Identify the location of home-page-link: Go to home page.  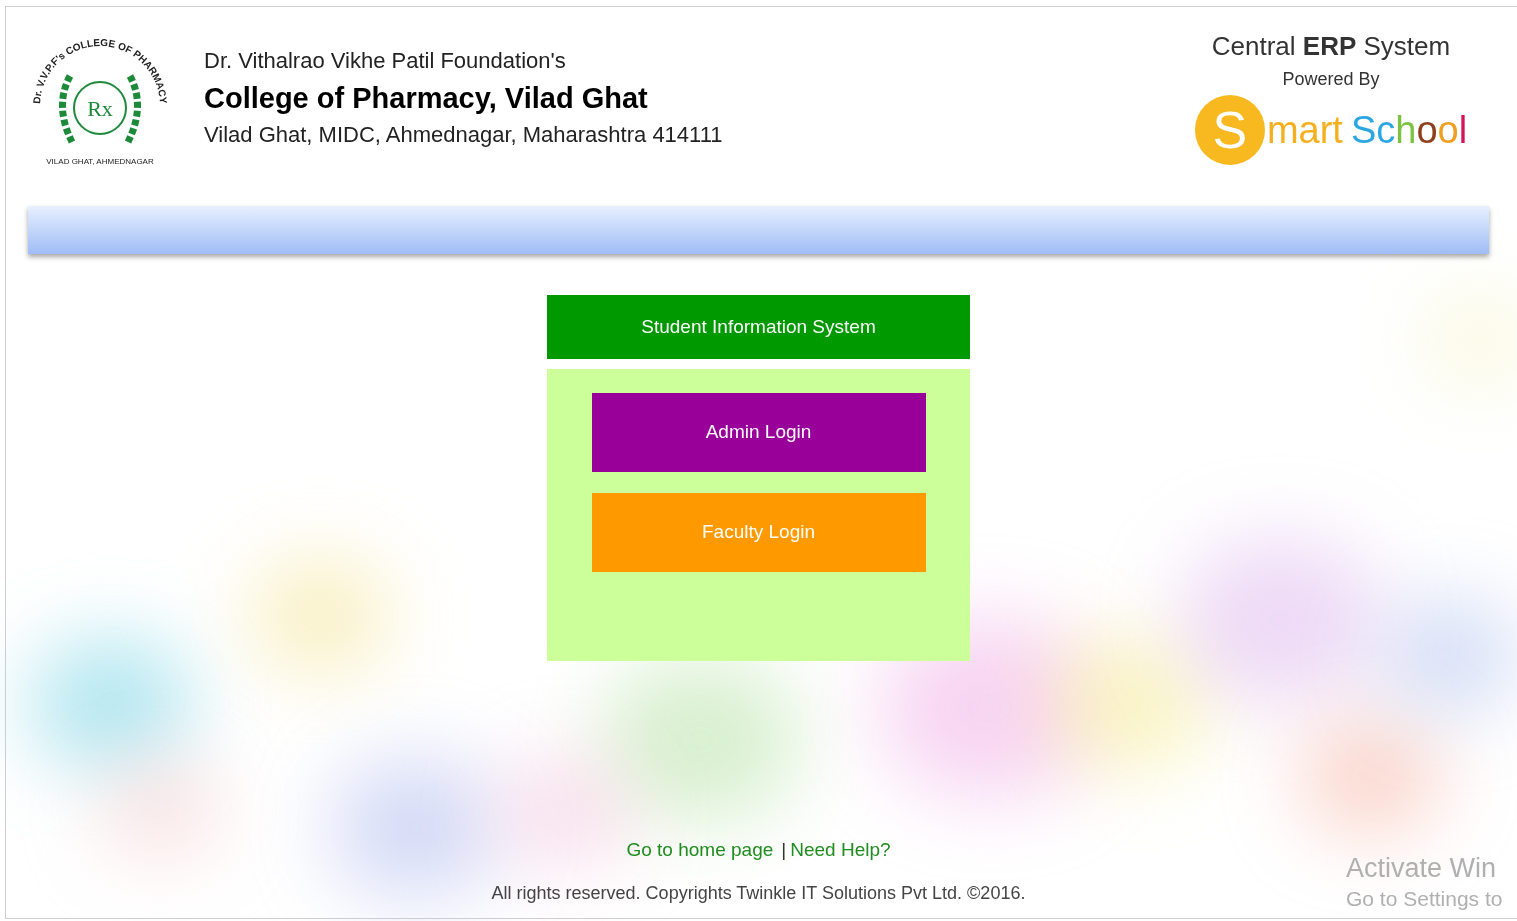
(700, 849).